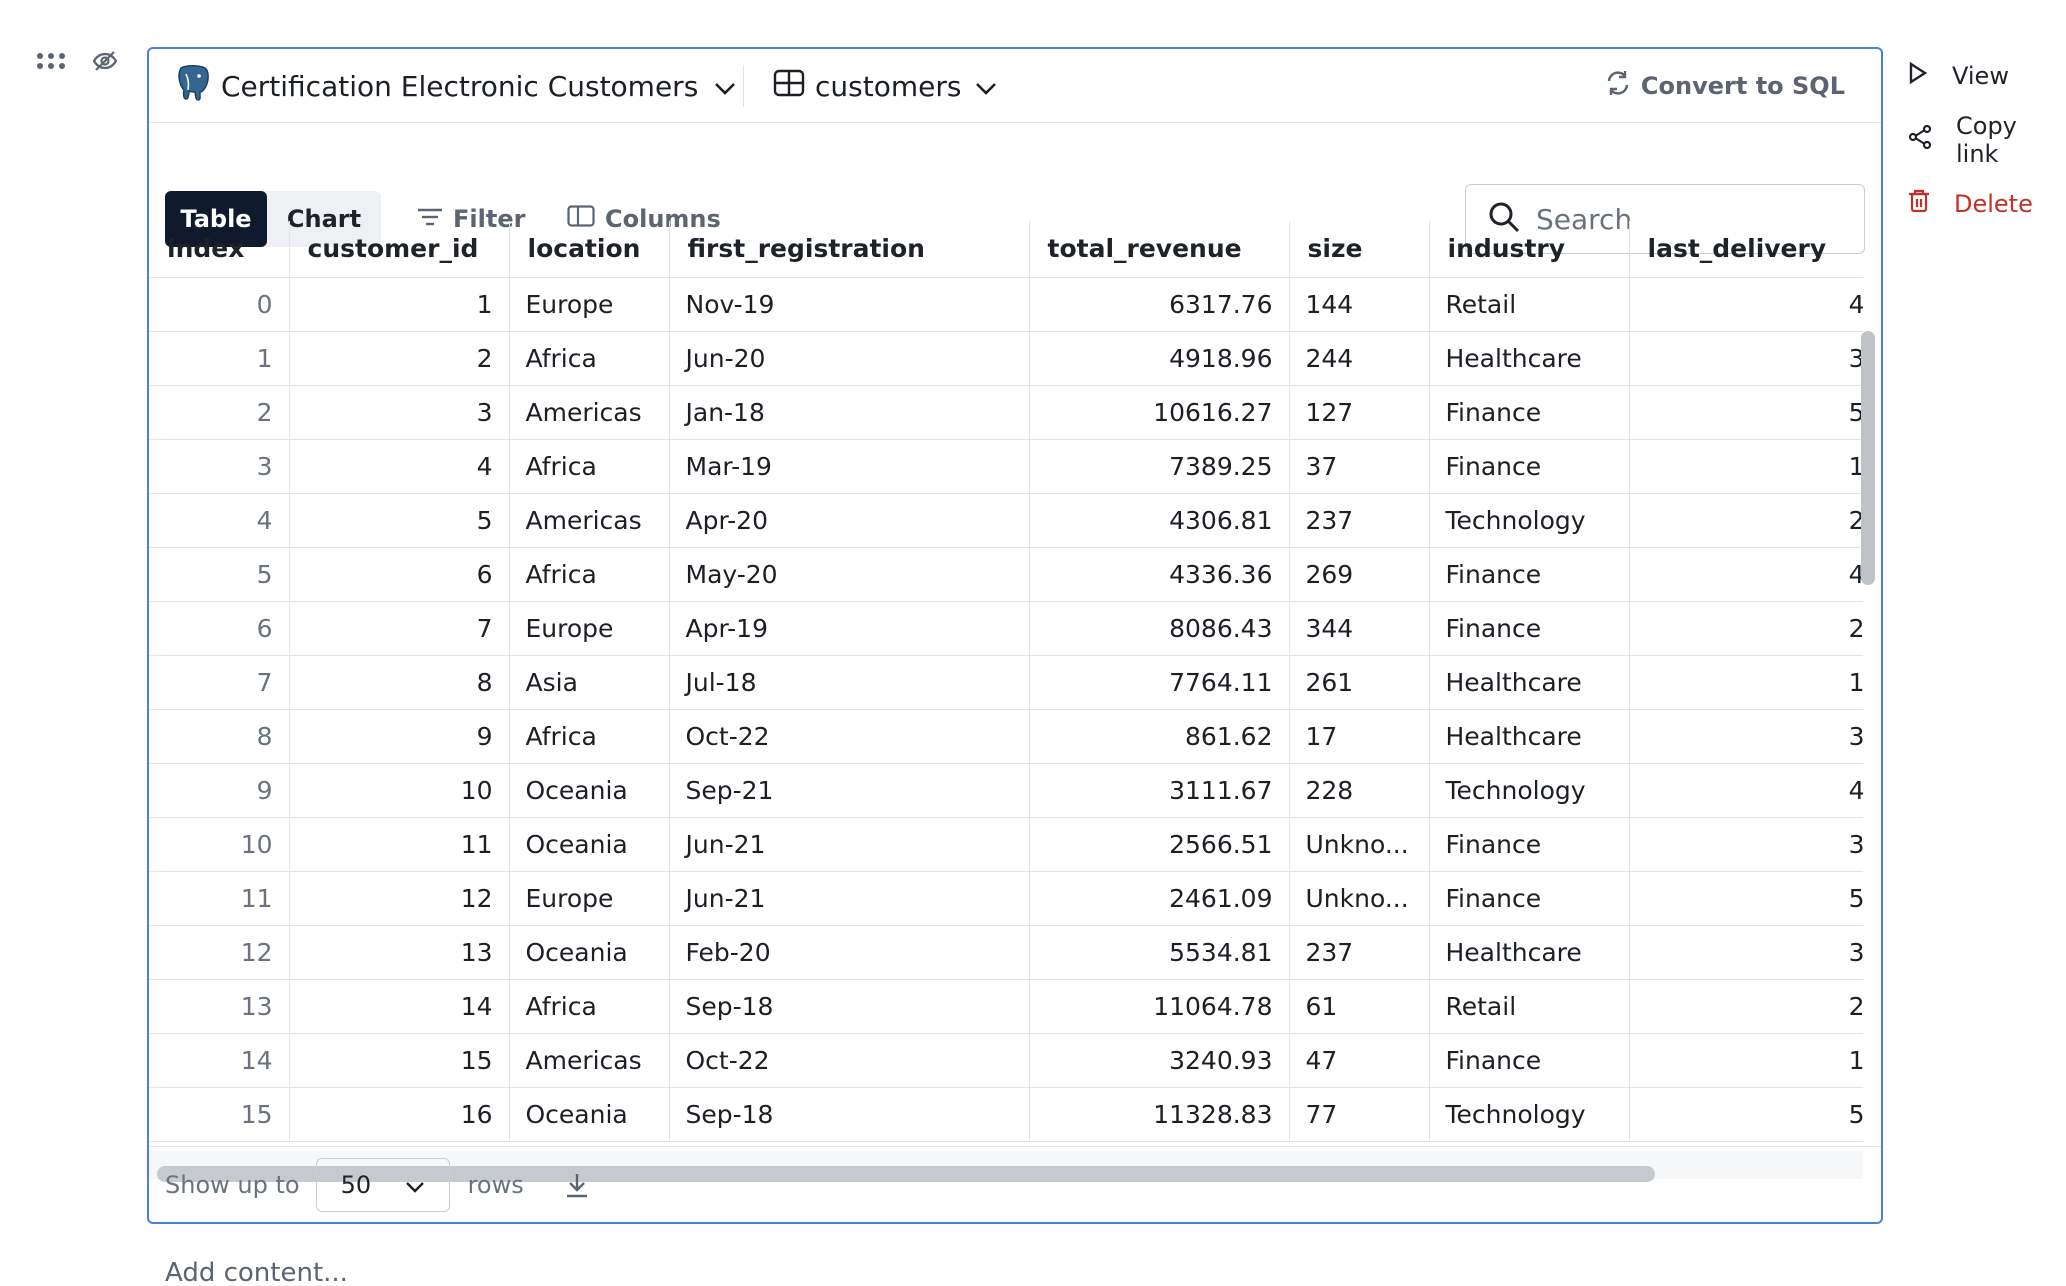 This screenshot has height=1286, width=2066. Describe the element at coordinates (1159, 736) in the screenshot. I see `cell-total-revenue: 861.62` at that location.